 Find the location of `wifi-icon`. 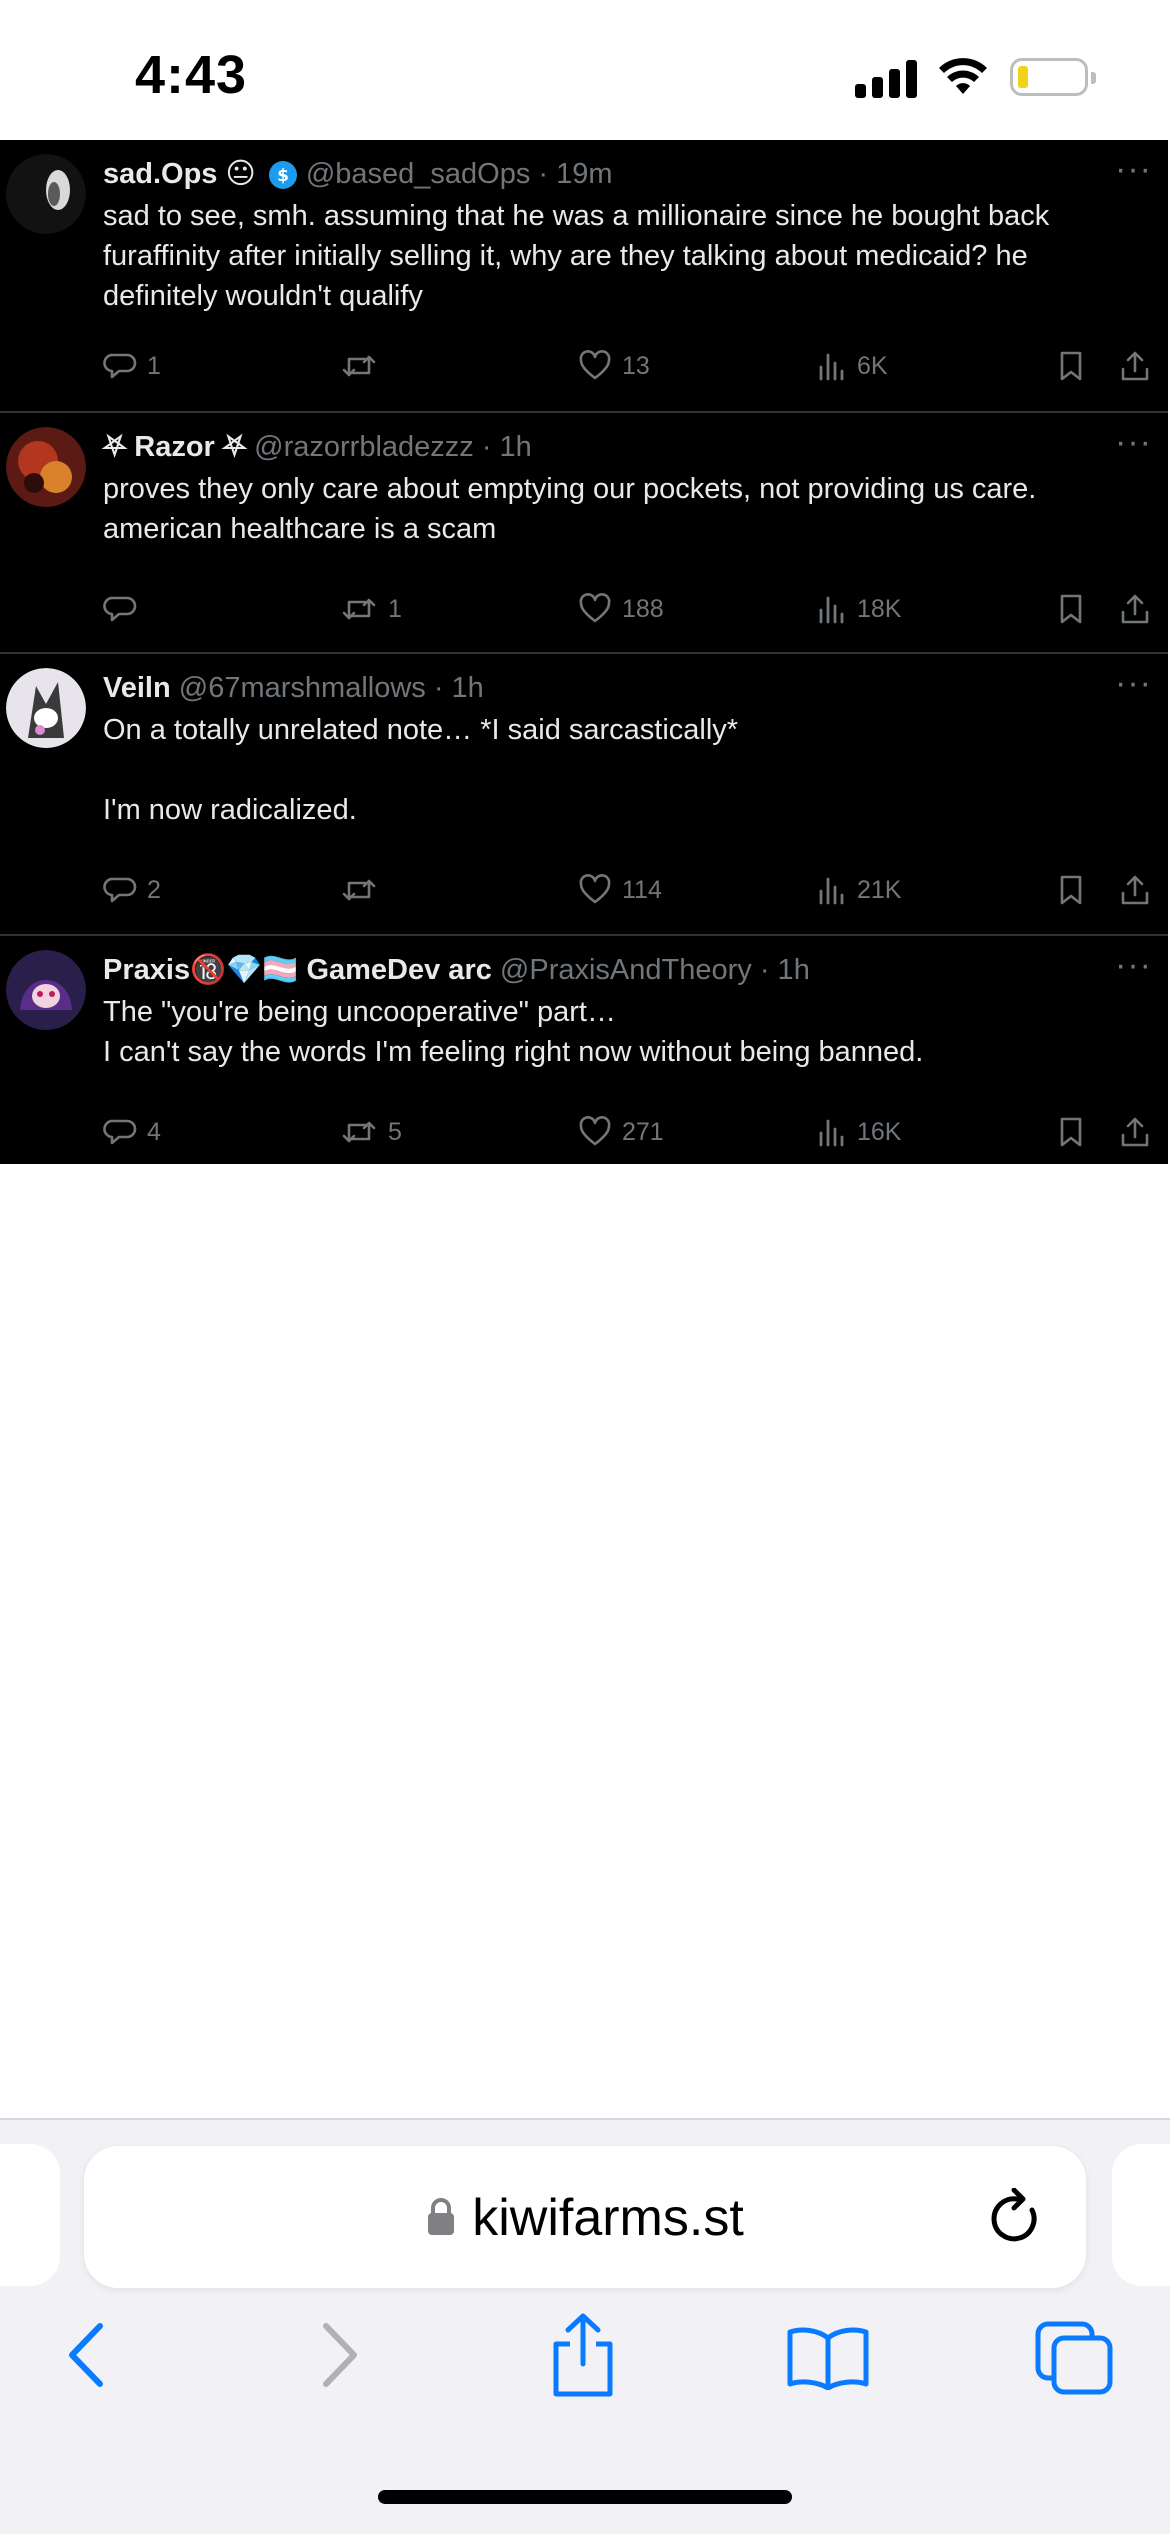

wifi-icon is located at coordinates (963, 76).